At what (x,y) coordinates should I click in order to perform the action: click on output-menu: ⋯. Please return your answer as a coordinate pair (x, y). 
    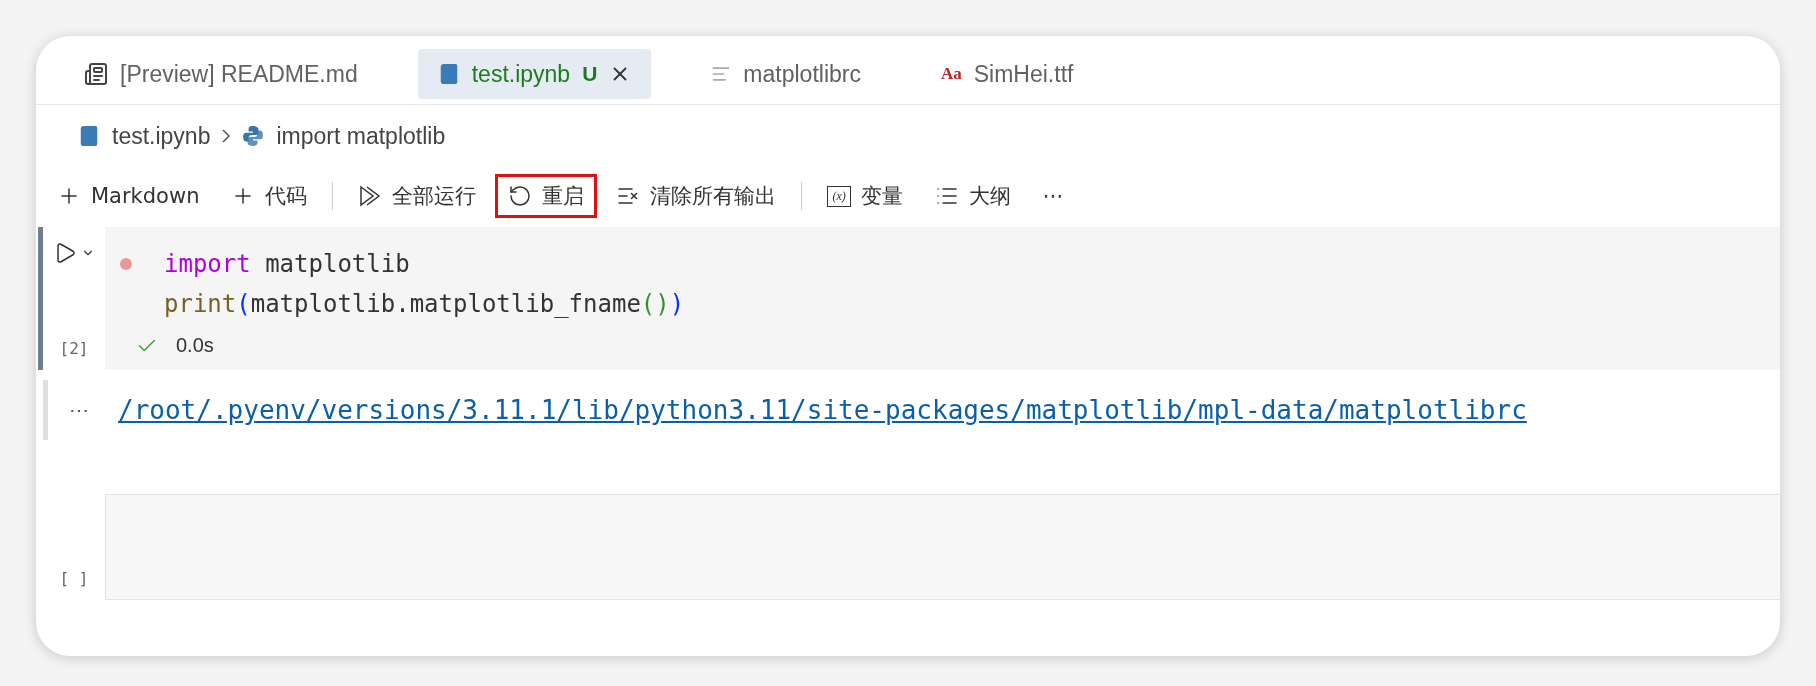
    Looking at the image, I should click on (79, 410).